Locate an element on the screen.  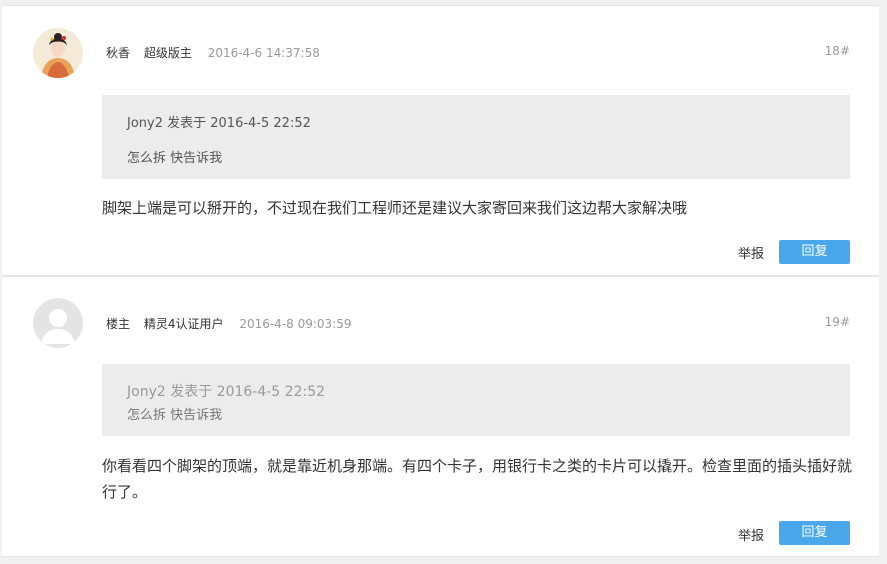
post-meta: 楼主 精灵4认证用户 2016-4-8 09:03:59 is located at coordinates (229, 323).